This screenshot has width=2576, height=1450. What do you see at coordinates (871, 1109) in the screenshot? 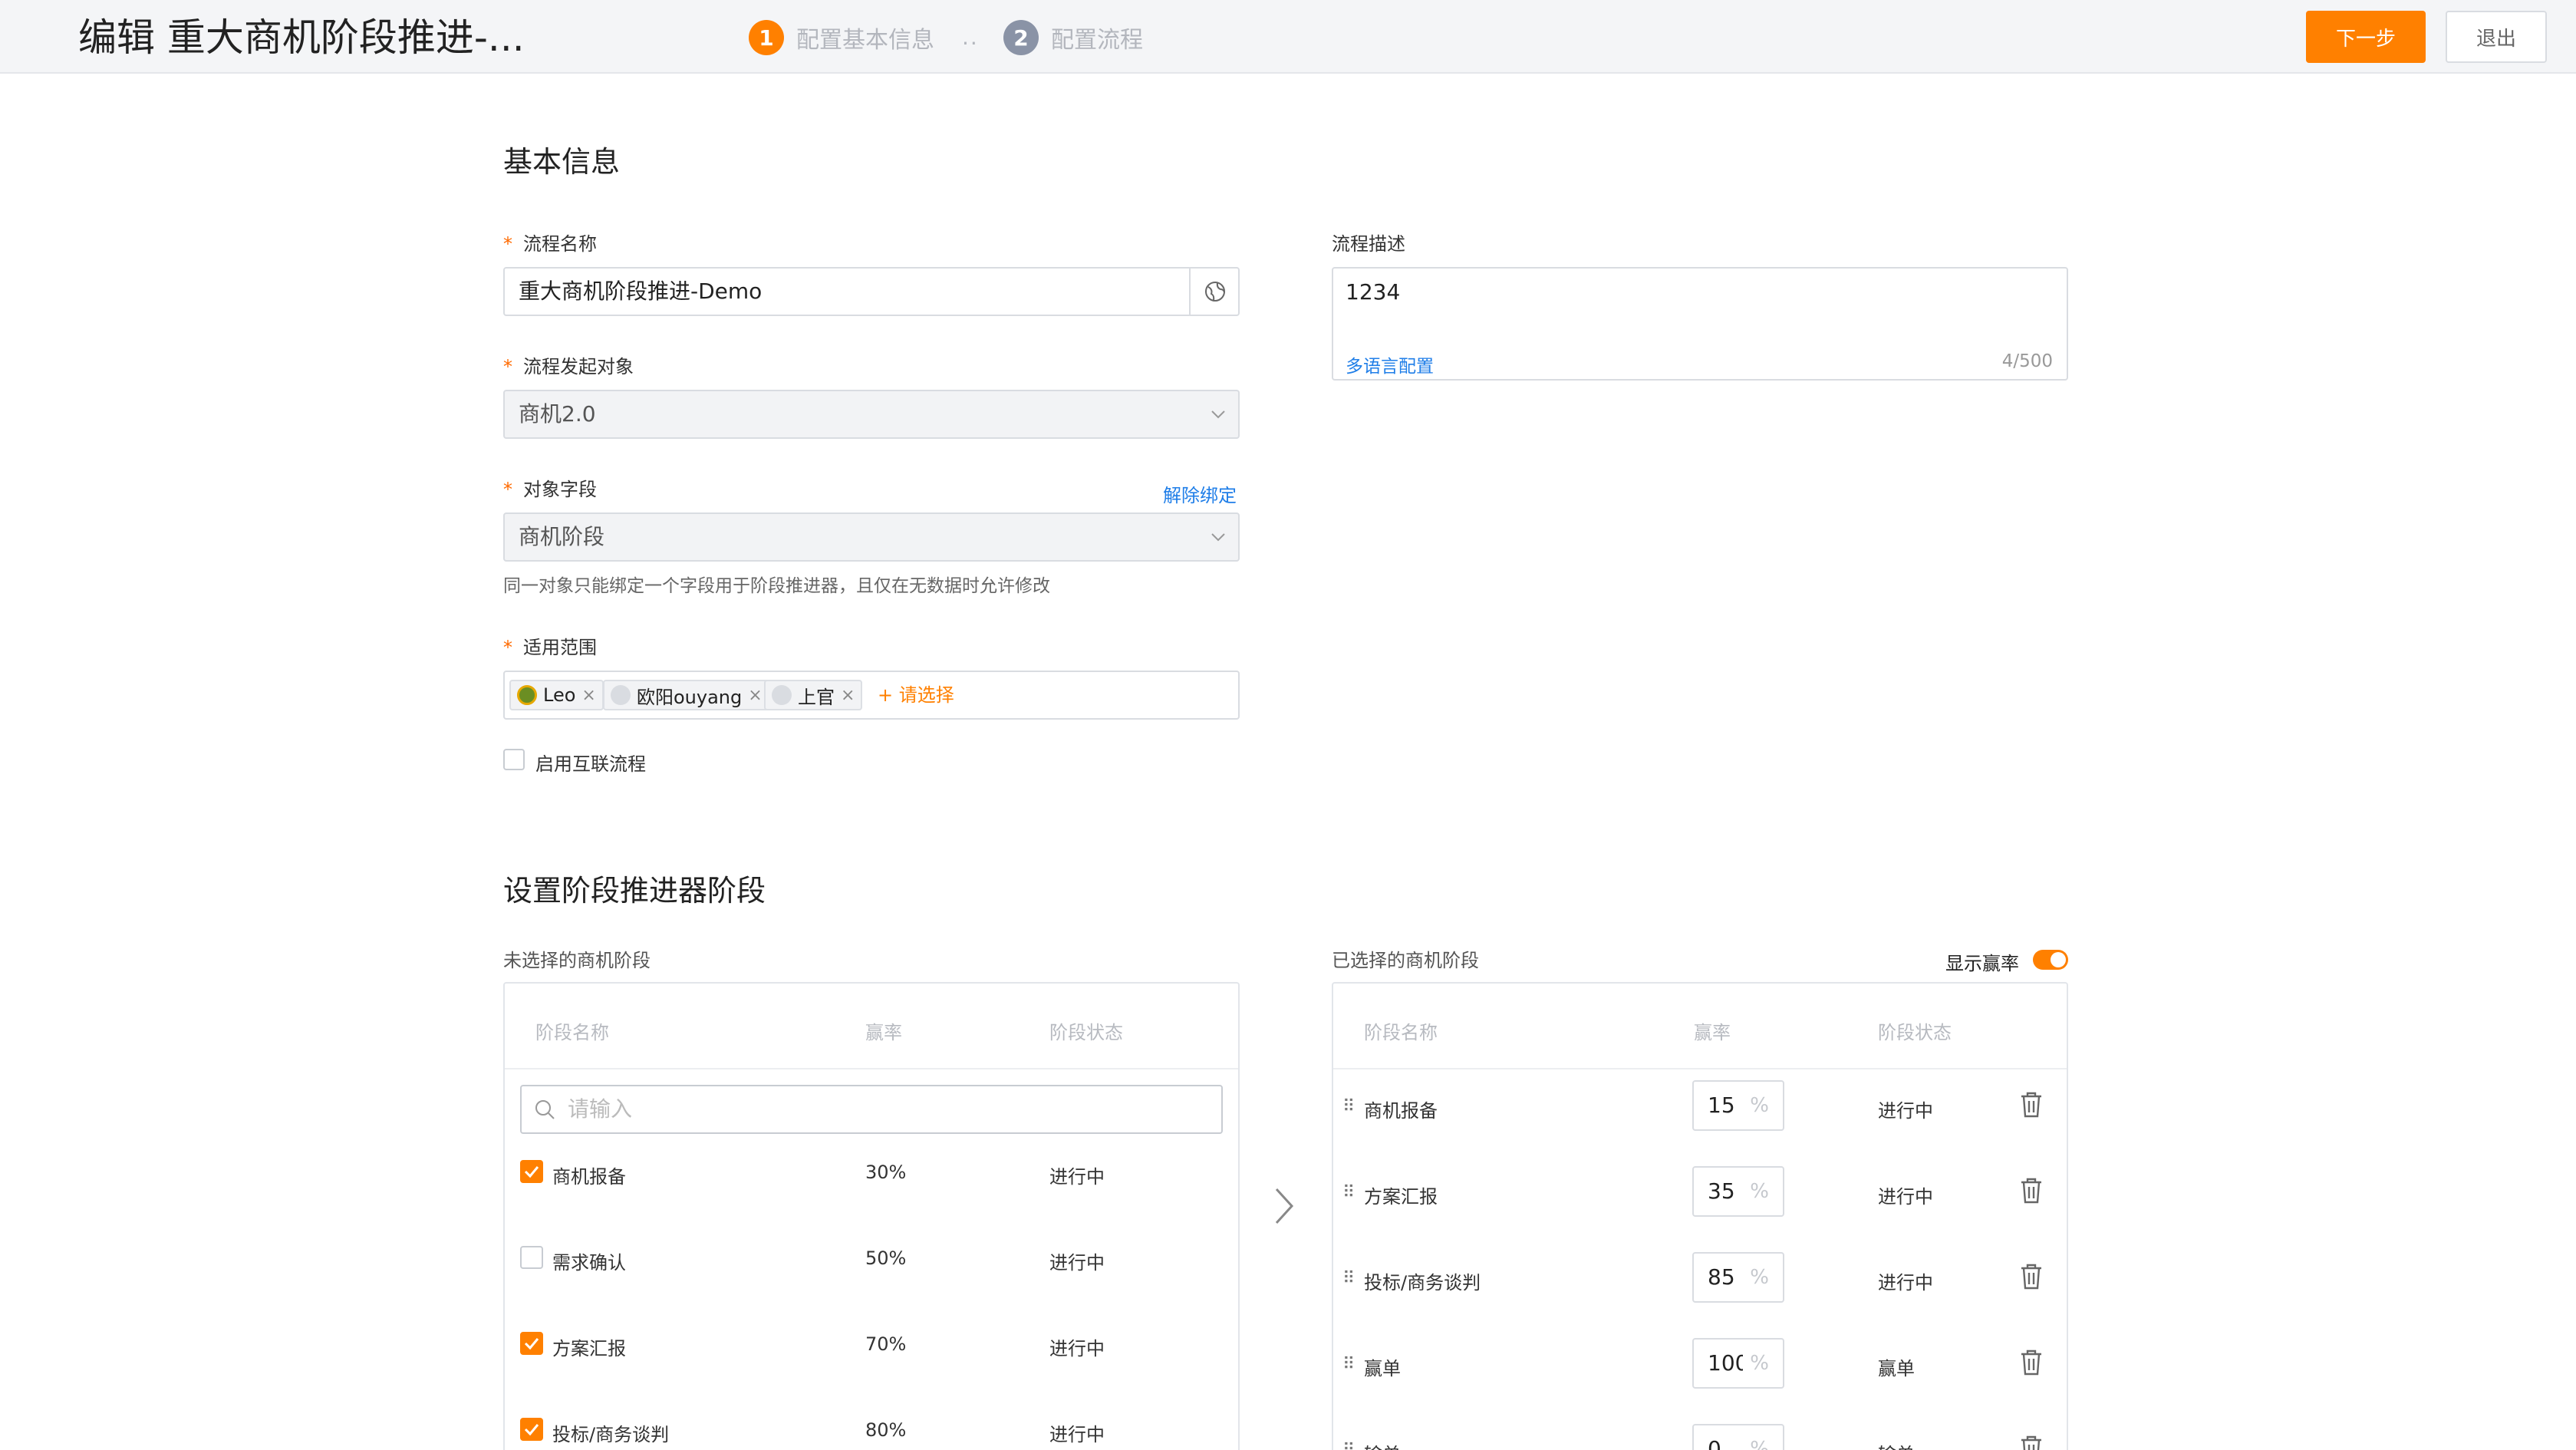
I see `stage-search-input: 请输入` at bounding box center [871, 1109].